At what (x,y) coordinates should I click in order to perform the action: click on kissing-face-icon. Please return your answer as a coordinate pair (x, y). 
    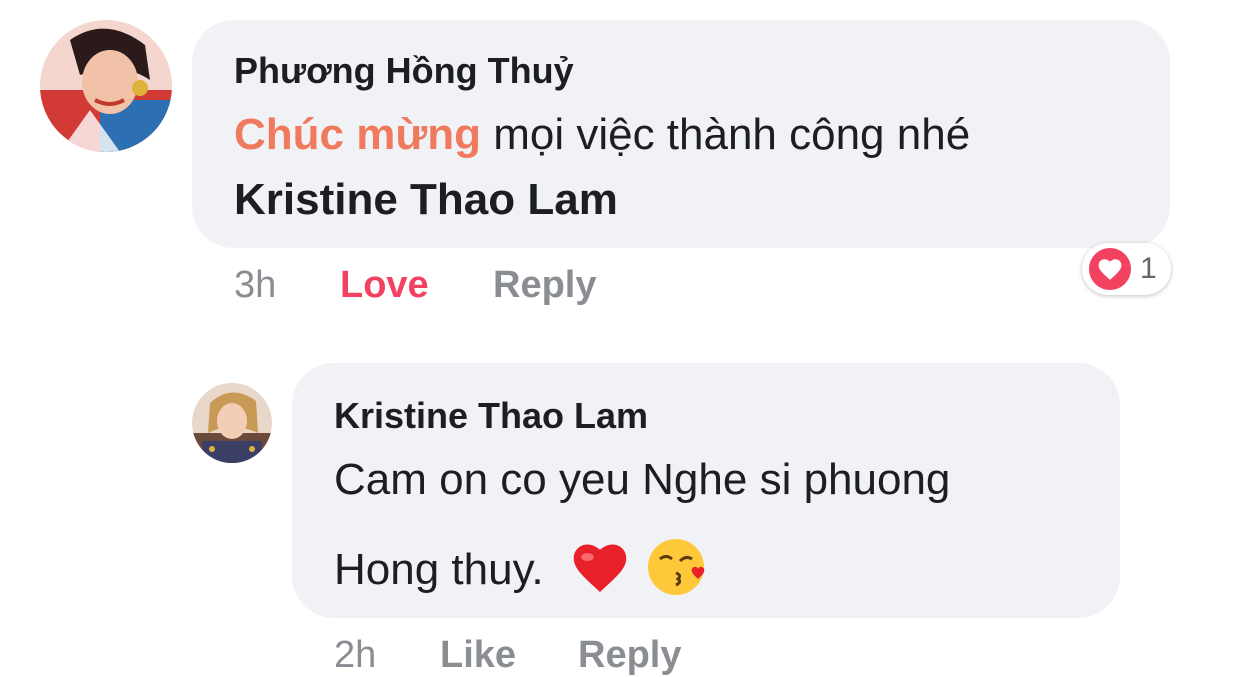
    Looking at the image, I should click on (678, 572).